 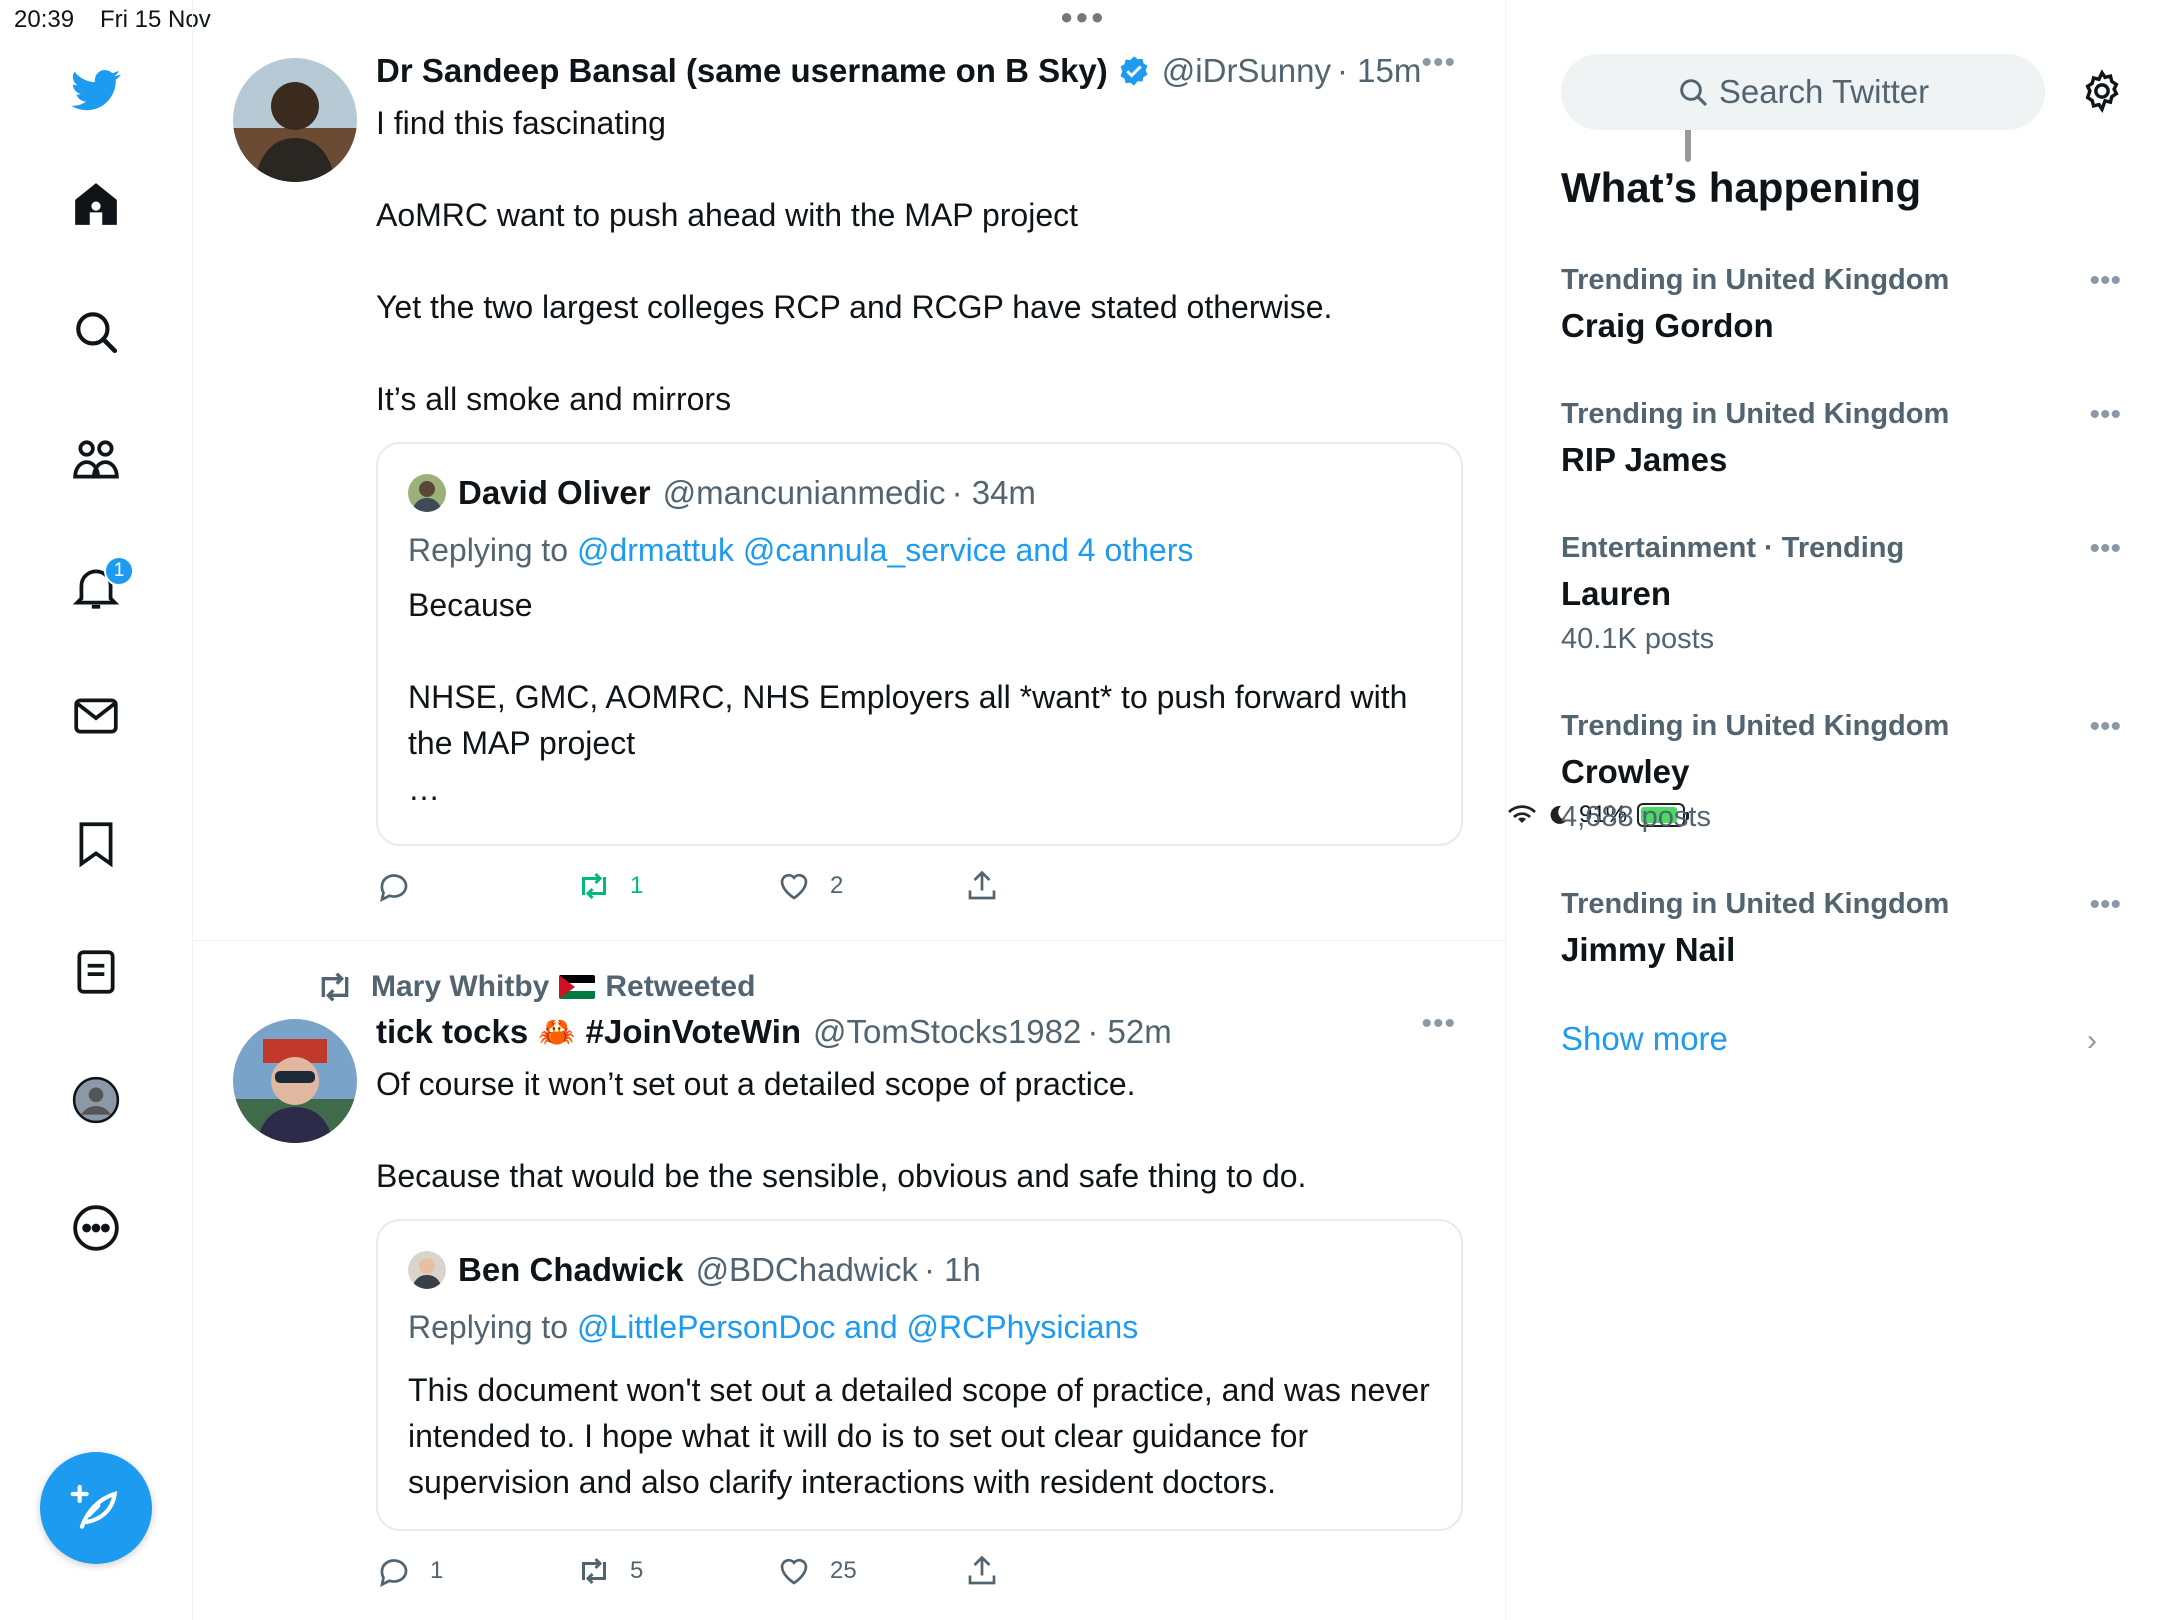 I want to click on more-circle-icon, so click(x=96, y=1228).